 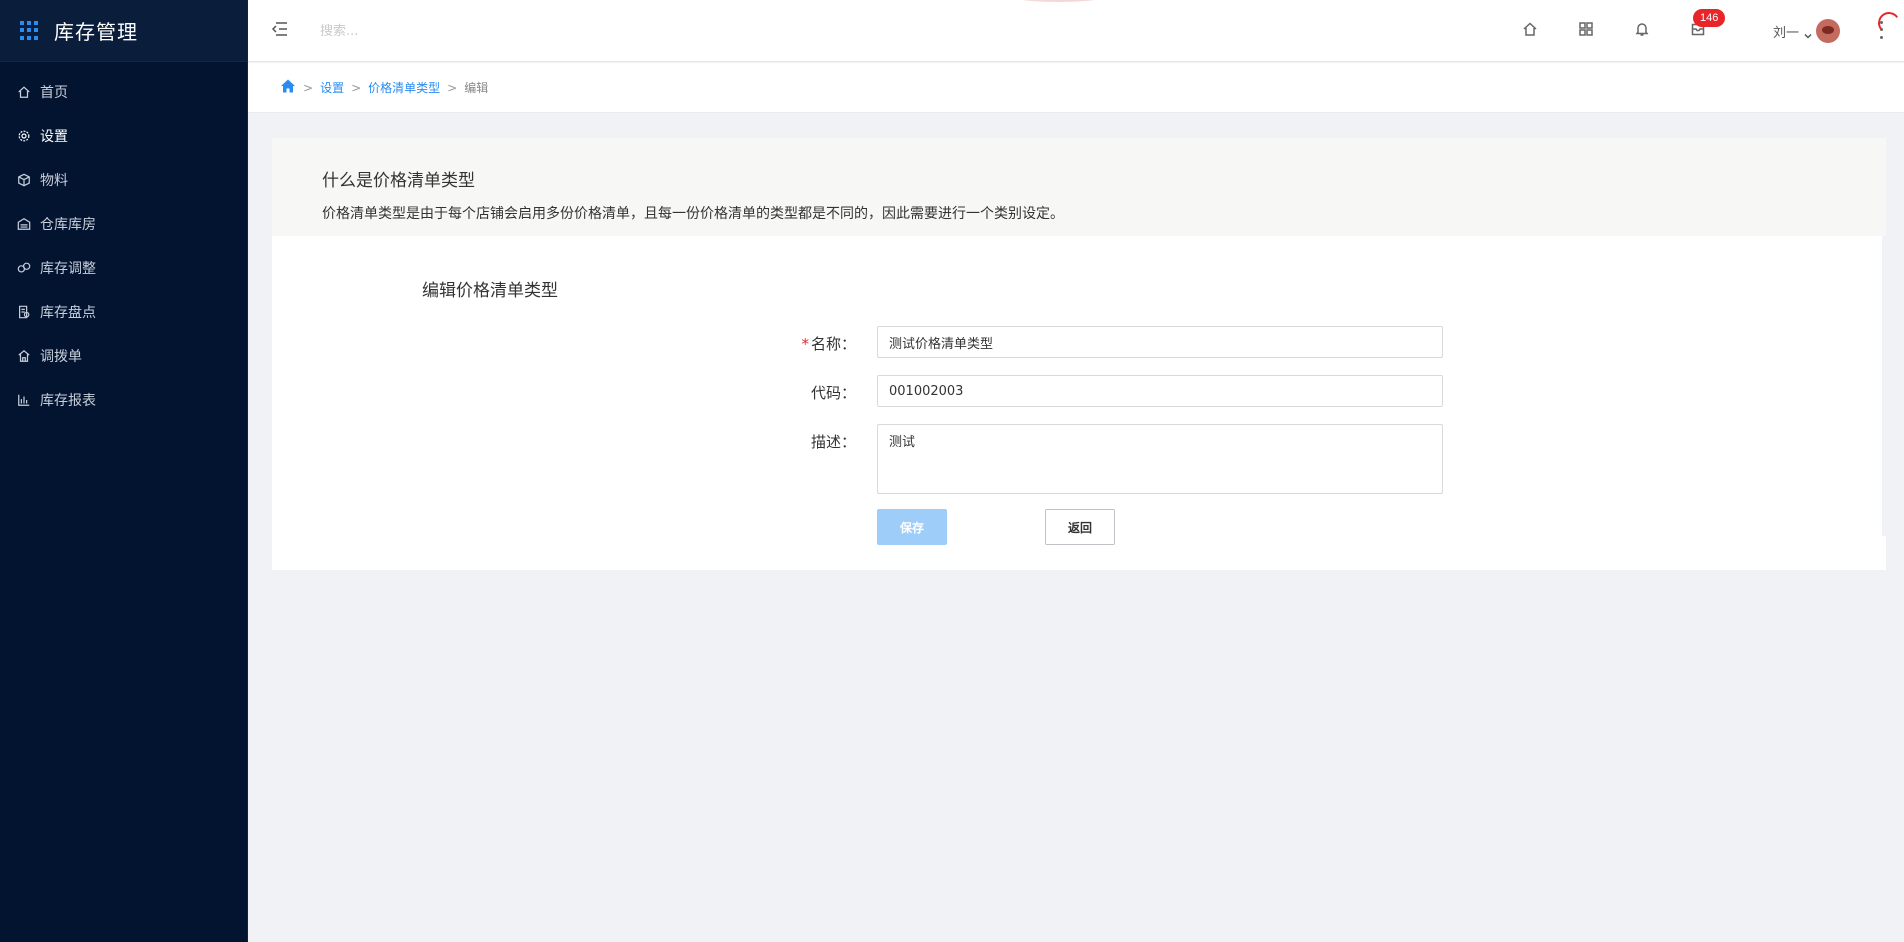 What do you see at coordinates (490, 291) in the screenshot?
I see `form-title: 编辑价格清单类型` at bounding box center [490, 291].